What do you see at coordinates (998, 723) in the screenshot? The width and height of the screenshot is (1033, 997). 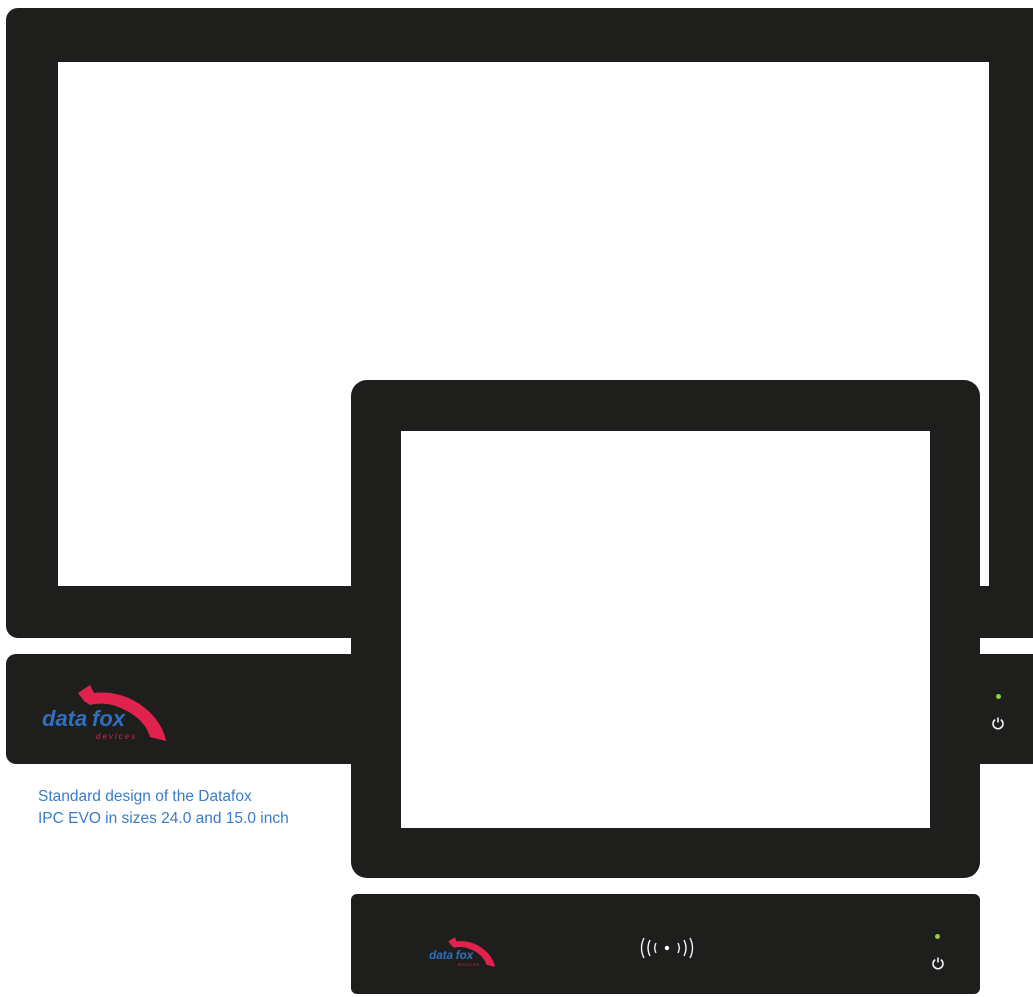 I see `power-icon` at bounding box center [998, 723].